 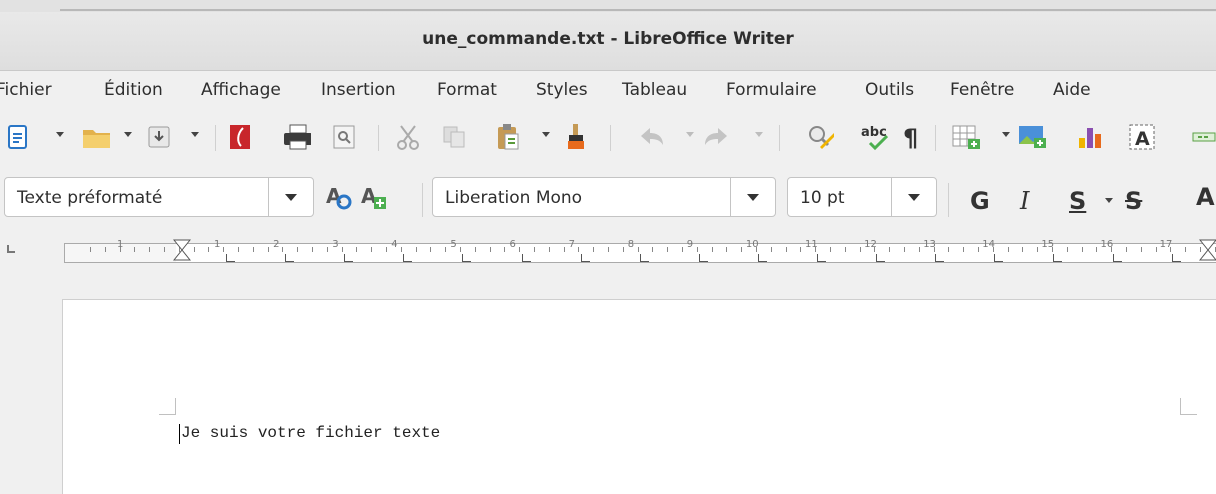 I want to click on document-text: Je suis votre fichier texte, so click(x=310, y=433).